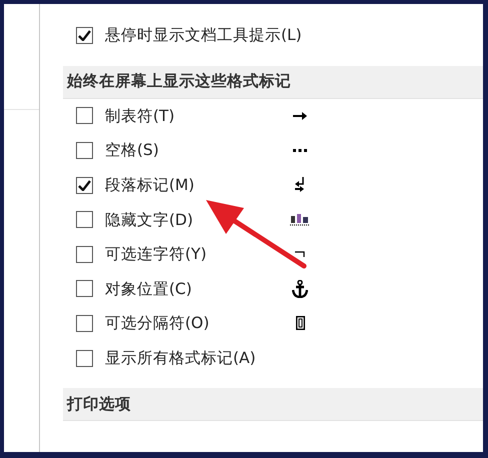 The width and height of the screenshot is (488, 458). What do you see at coordinates (195, 288) in the screenshot?
I see `option-label: 对象位置(C)` at bounding box center [195, 288].